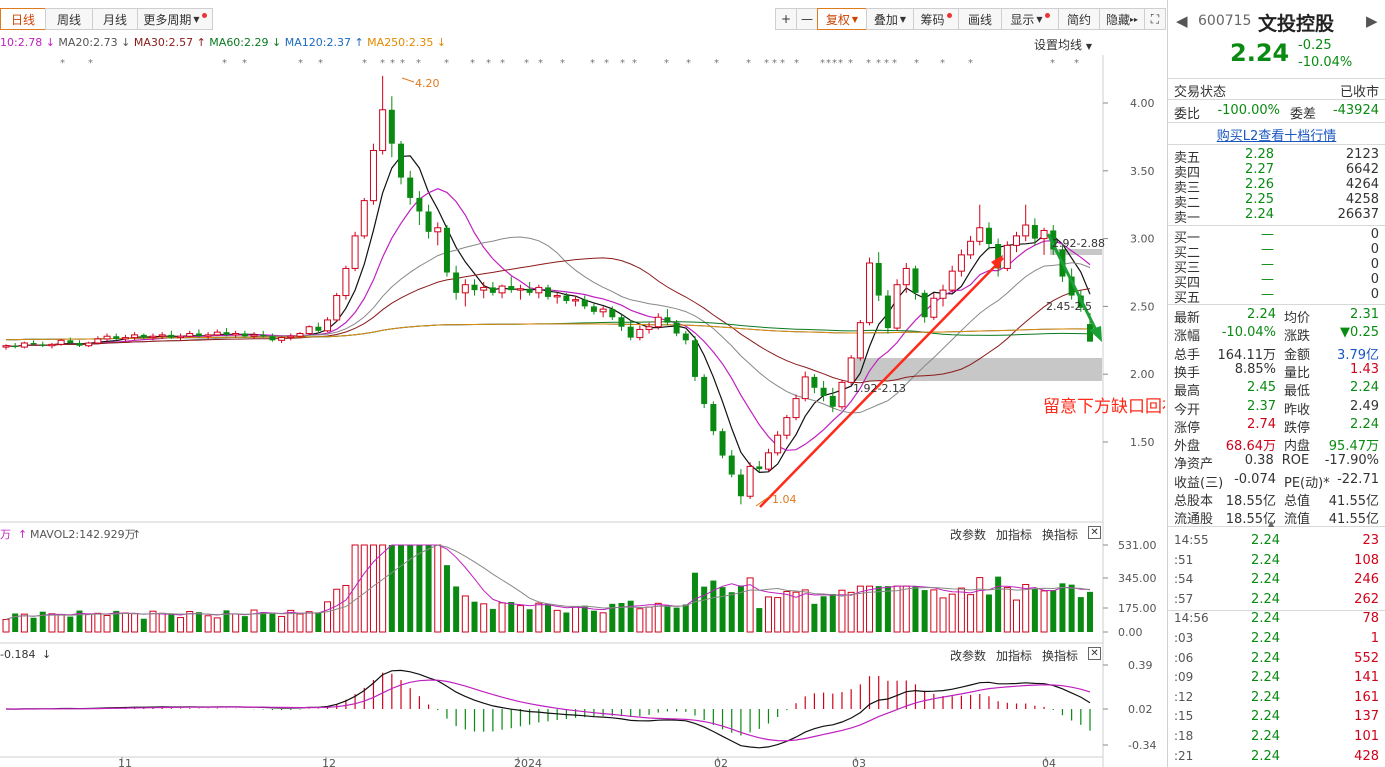 This screenshot has height=767, width=1385. Describe the element at coordinates (1366, 678) in the screenshot. I see `tick-volume: 141` at that location.